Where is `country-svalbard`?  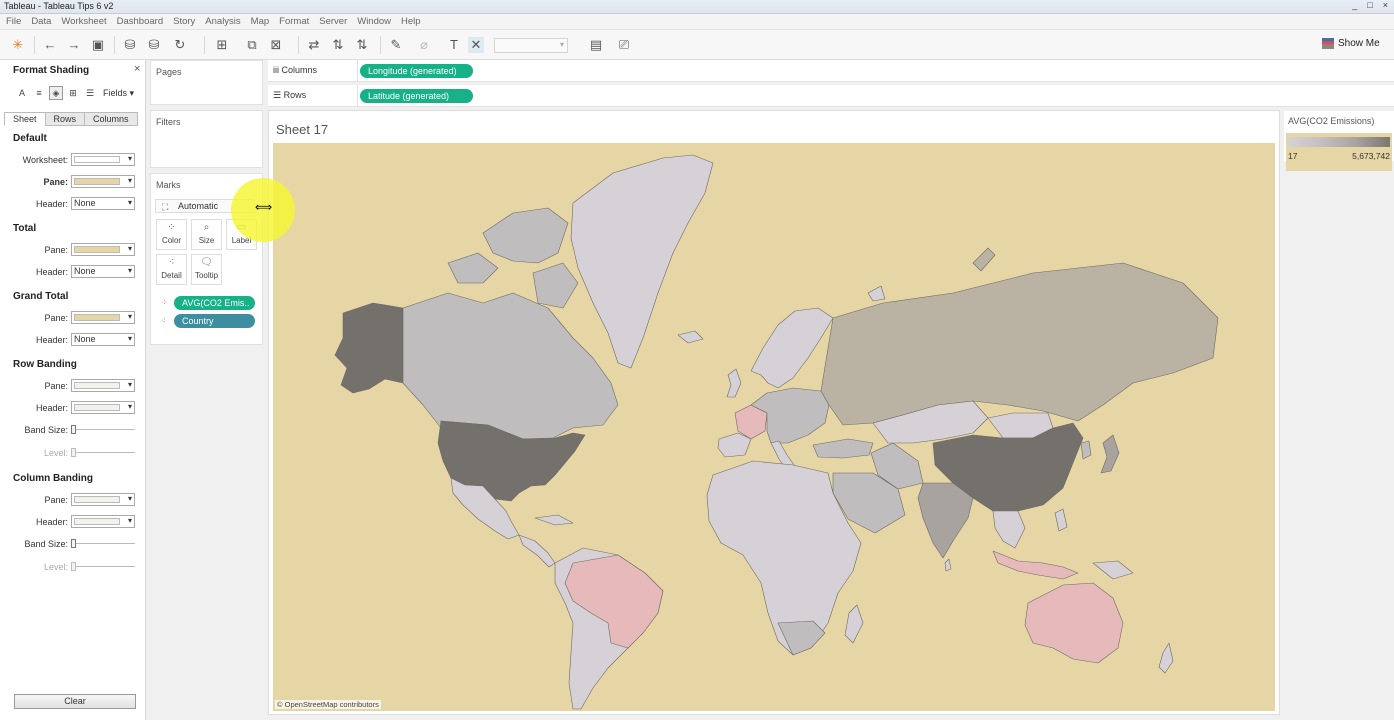
country-svalbard is located at coordinates (876, 293).